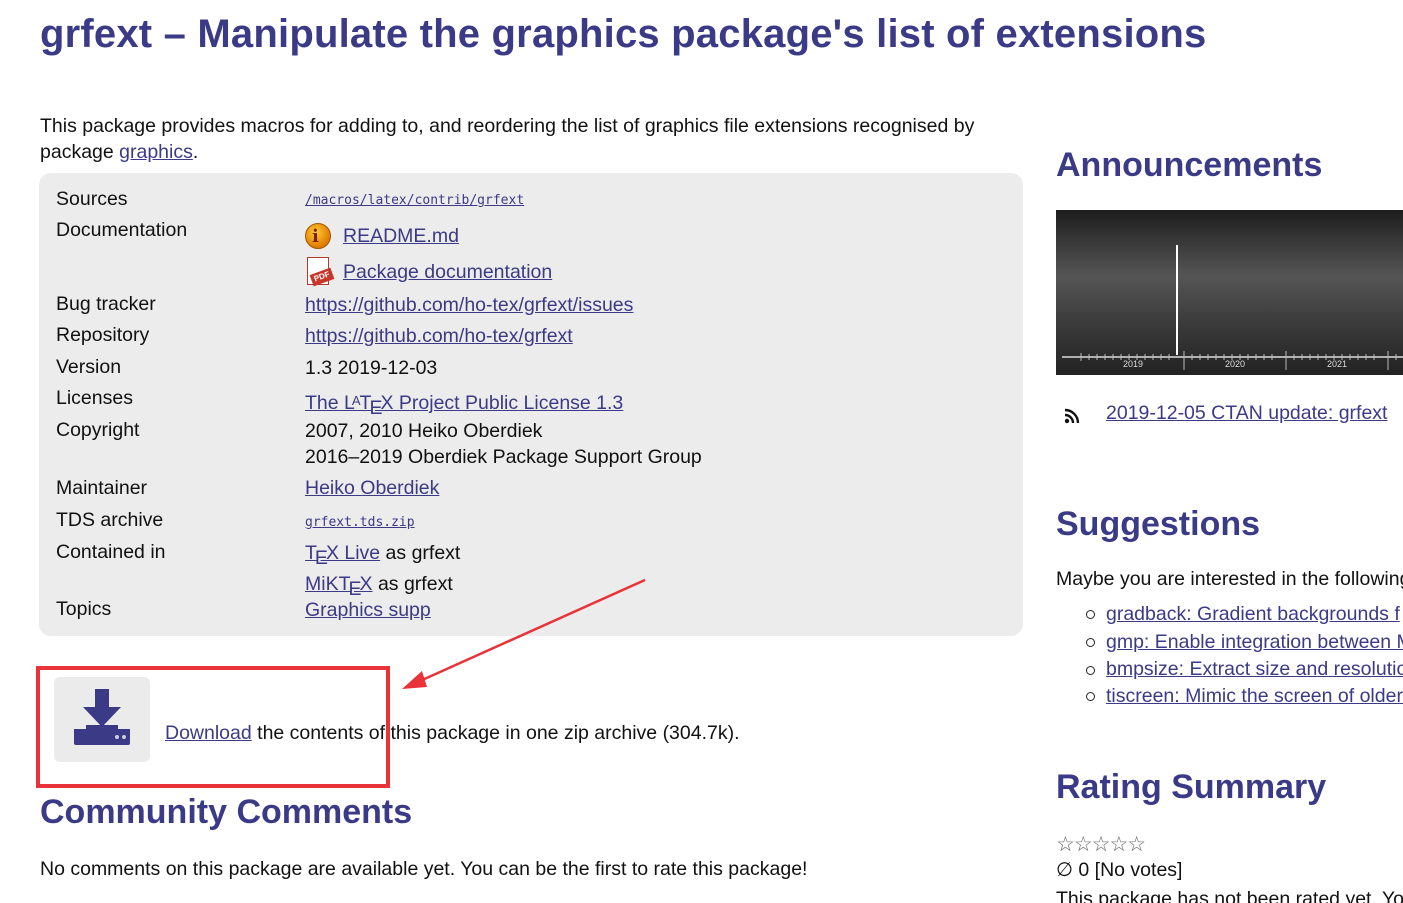 This screenshot has width=1403, height=903. What do you see at coordinates (89, 367) in the screenshot?
I see `version-label: Version` at bounding box center [89, 367].